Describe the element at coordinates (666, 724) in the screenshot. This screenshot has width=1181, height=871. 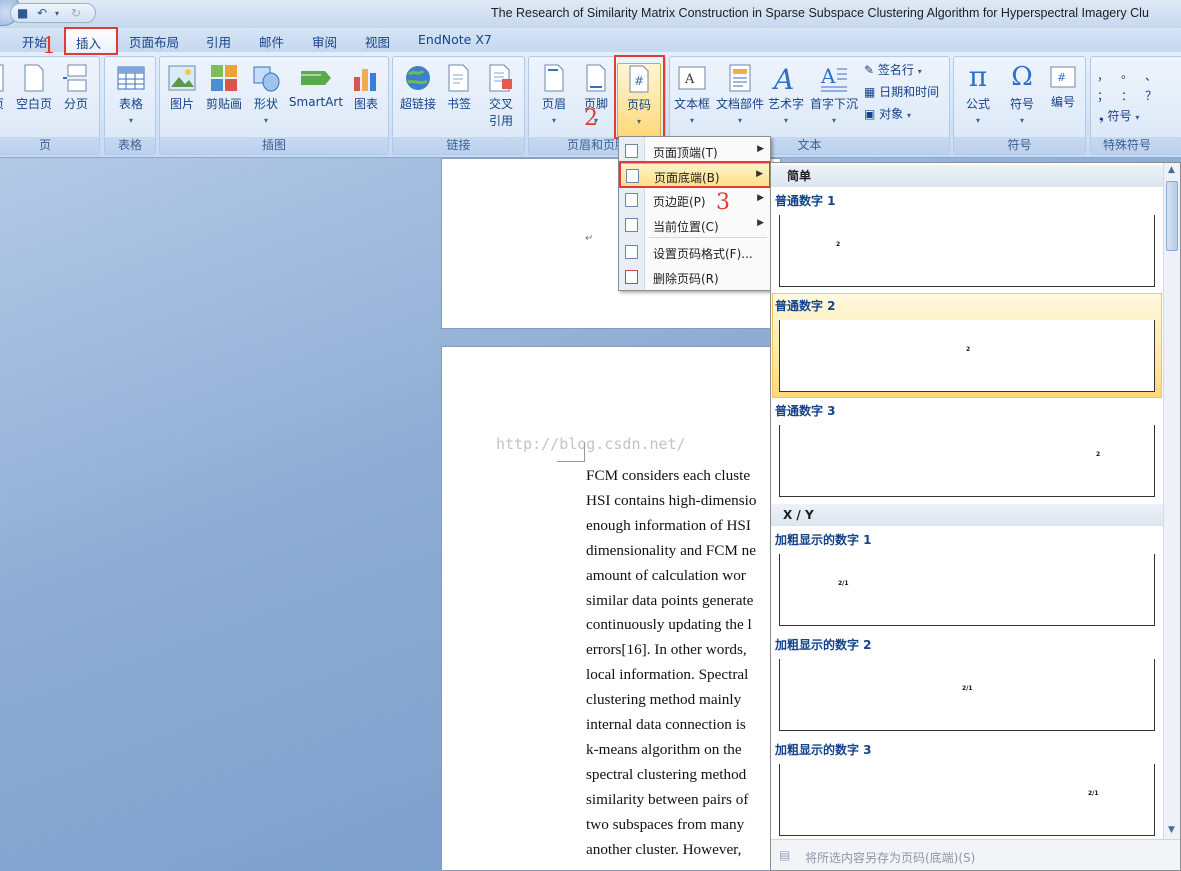
I see `document-text-line: internal data connection is` at that location.